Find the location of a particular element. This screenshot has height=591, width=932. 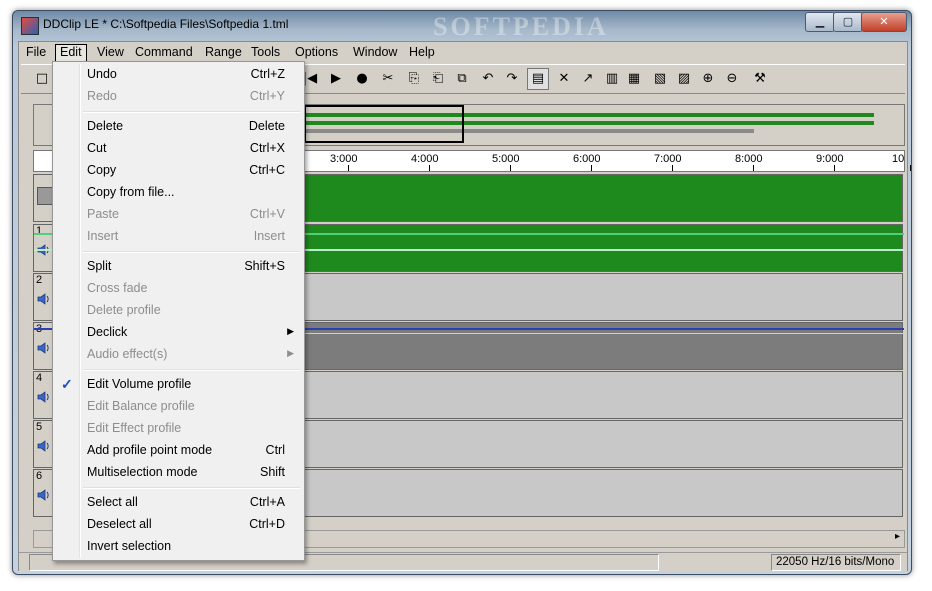

redo-icon: ↷ is located at coordinates (512, 79).